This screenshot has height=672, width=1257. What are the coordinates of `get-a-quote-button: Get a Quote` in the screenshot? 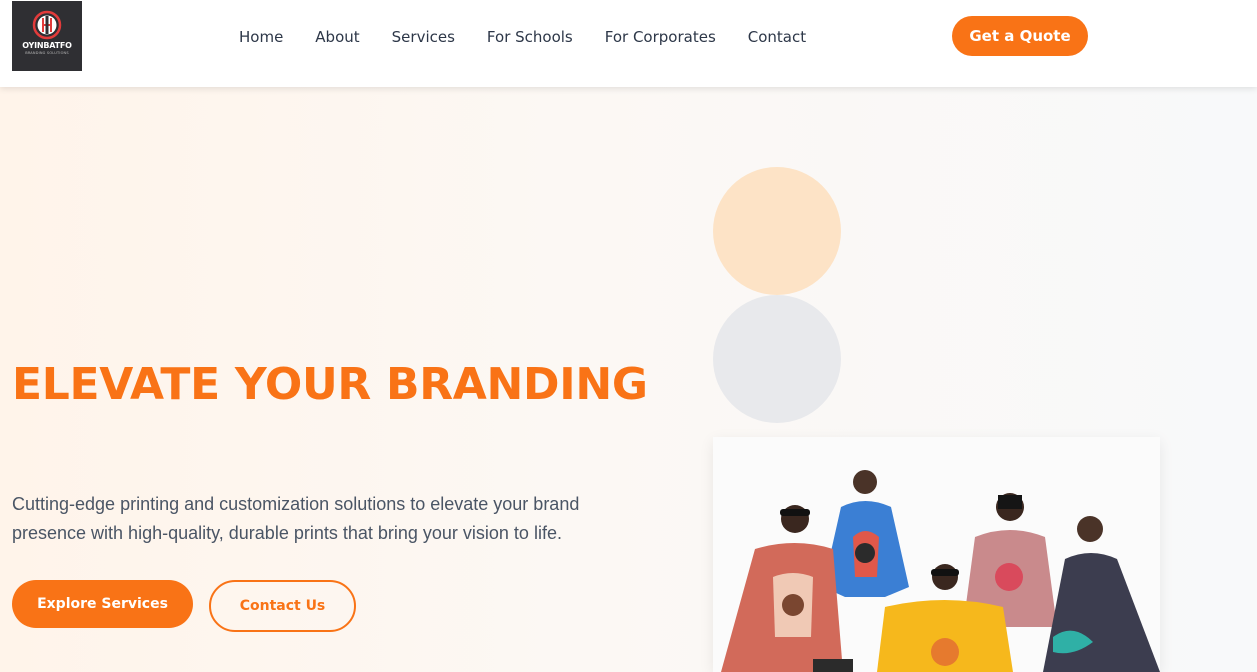 It's located at (1020, 36).